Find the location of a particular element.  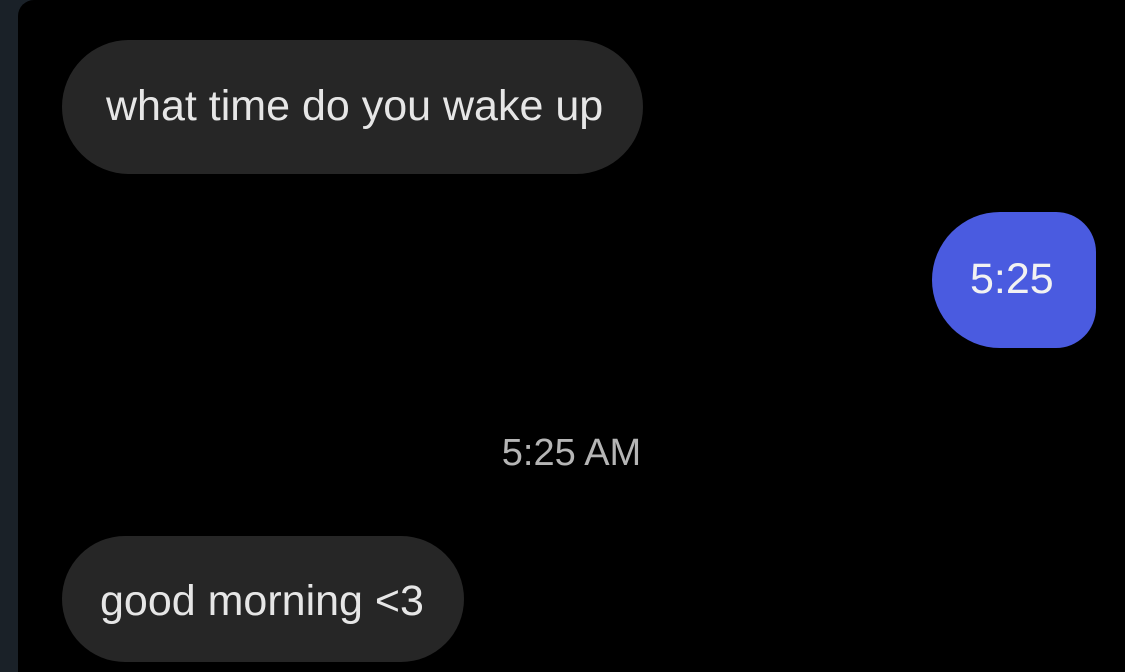

message-bubble-outgoing: 5:25 is located at coordinates (1014, 280).